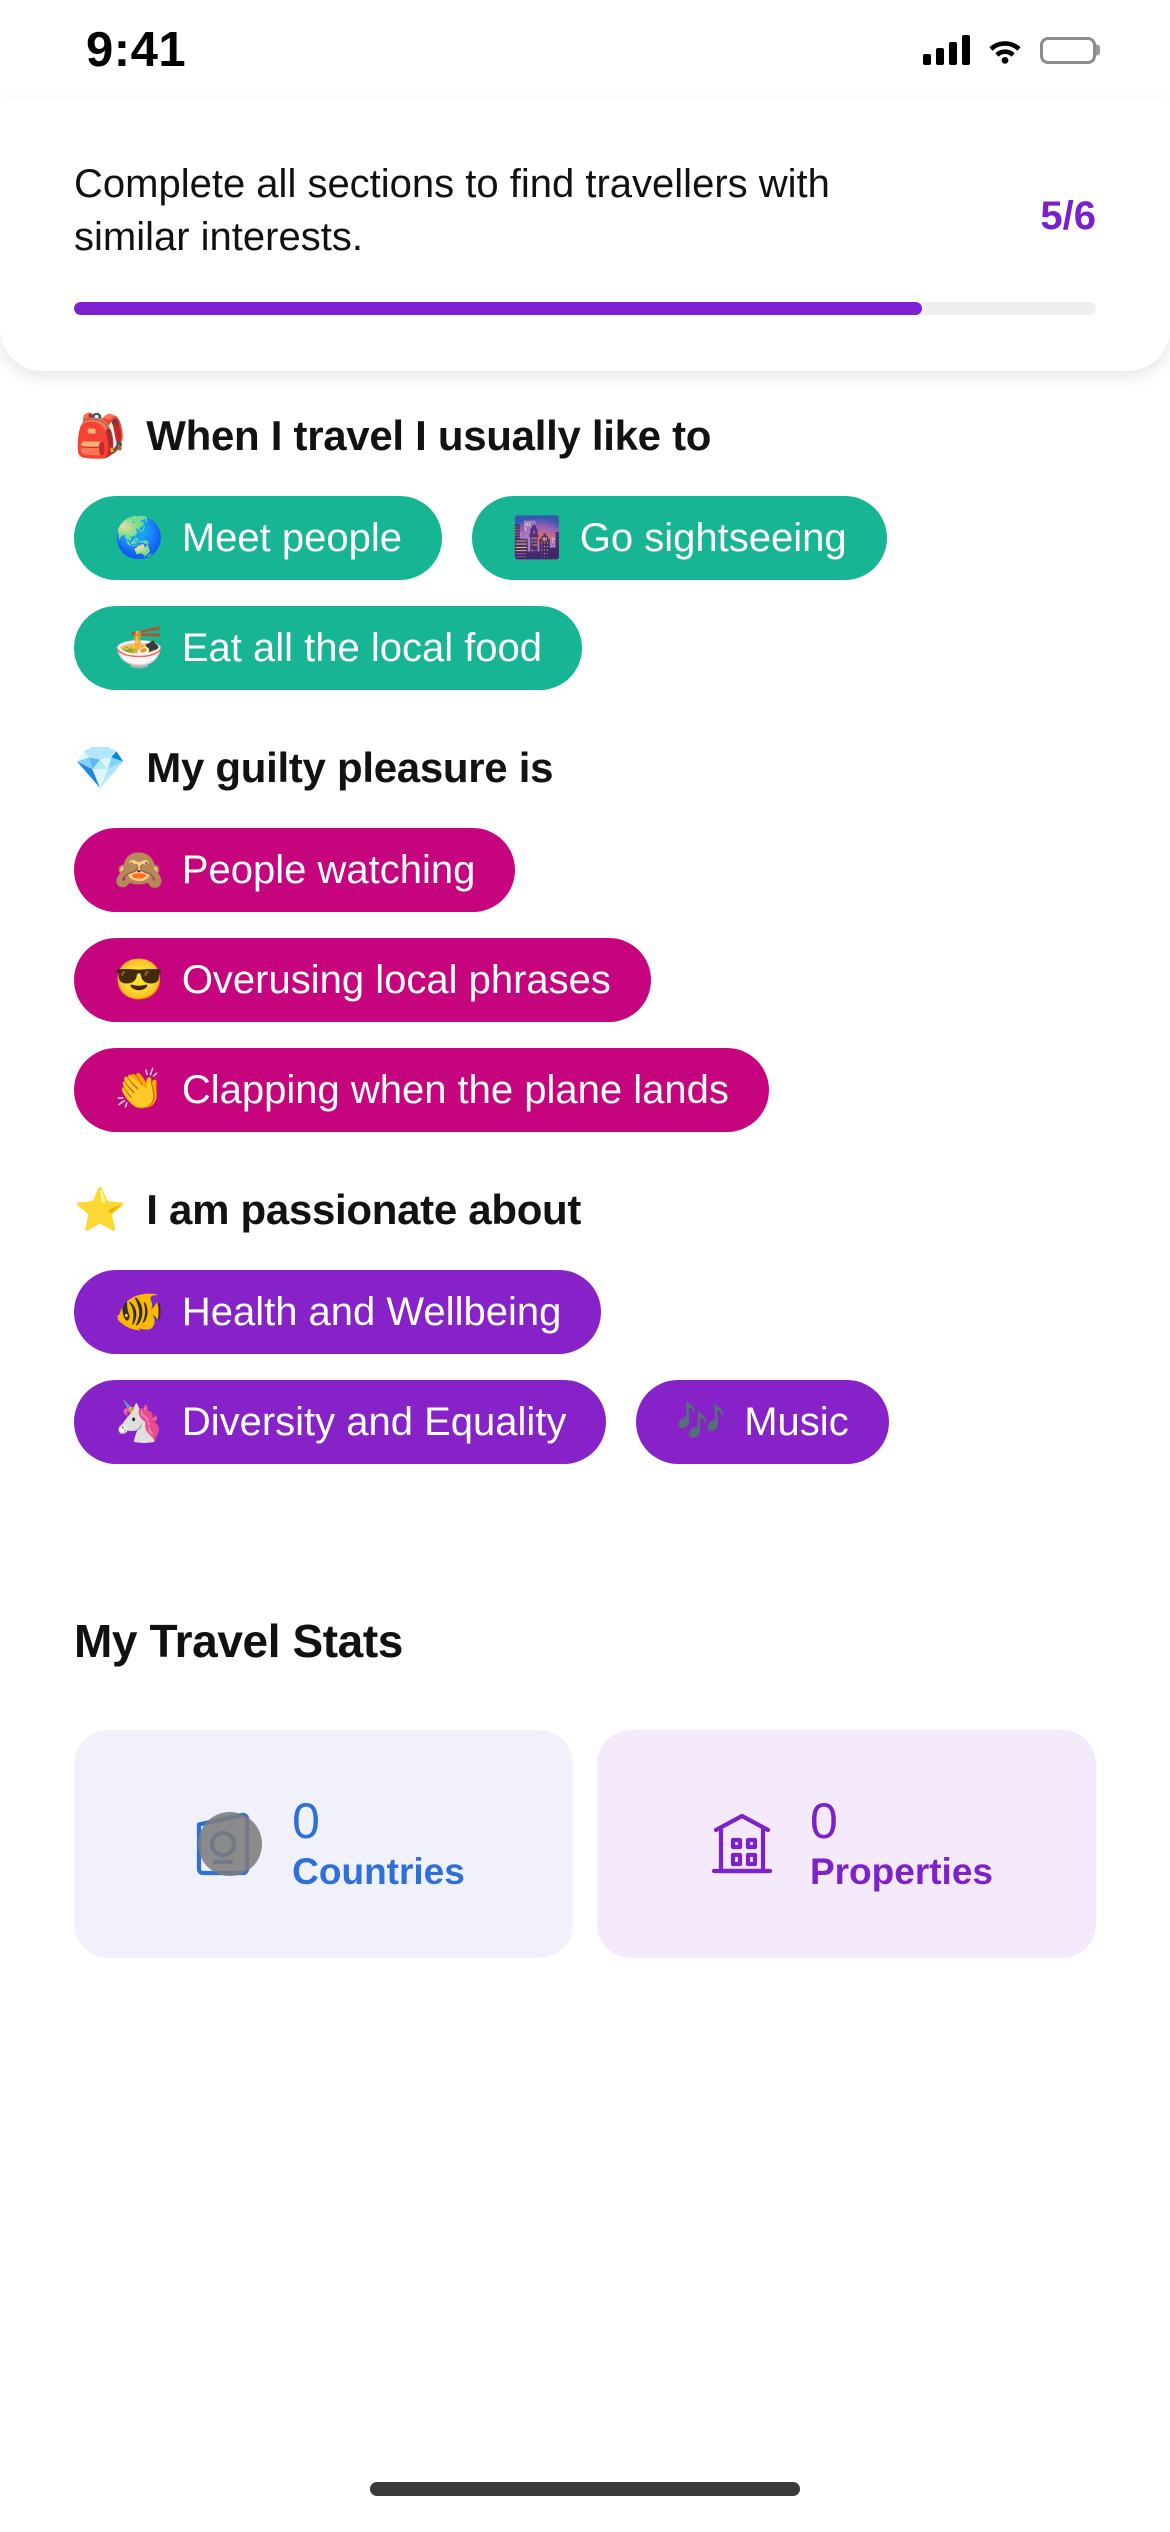  Describe the element at coordinates (1068, 216) in the screenshot. I see `progress-count-badge: 5/6` at that location.